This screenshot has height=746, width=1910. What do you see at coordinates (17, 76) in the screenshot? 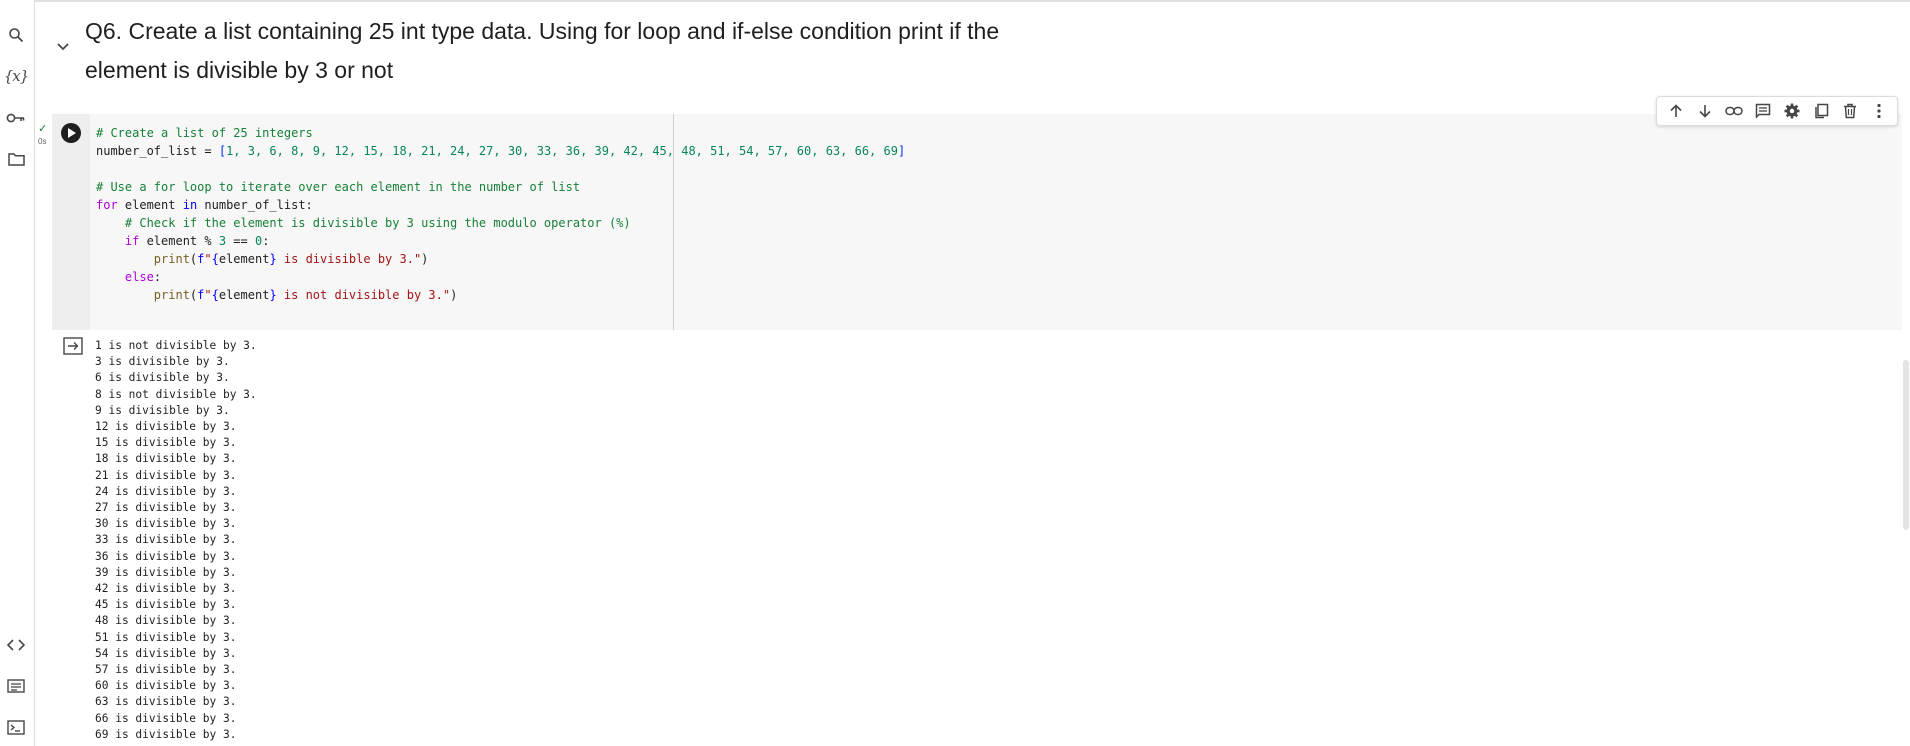
I see `variables-icon: {x}` at bounding box center [17, 76].